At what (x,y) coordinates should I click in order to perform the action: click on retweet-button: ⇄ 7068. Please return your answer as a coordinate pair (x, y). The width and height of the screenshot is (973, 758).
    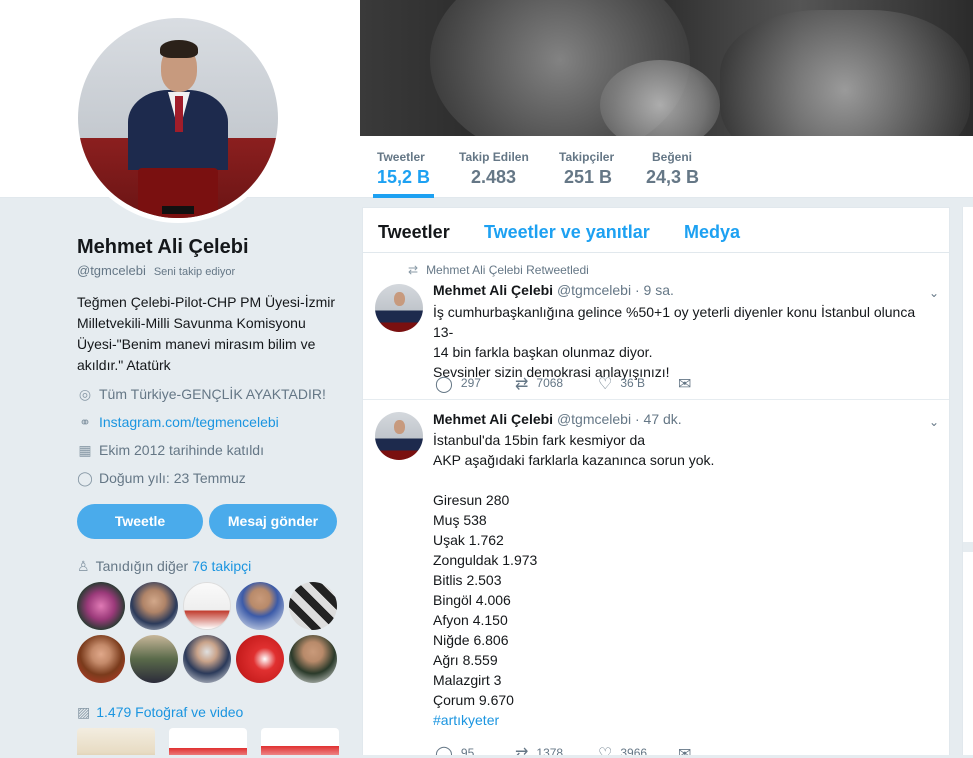
    Looking at the image, I should click on (539, 384).